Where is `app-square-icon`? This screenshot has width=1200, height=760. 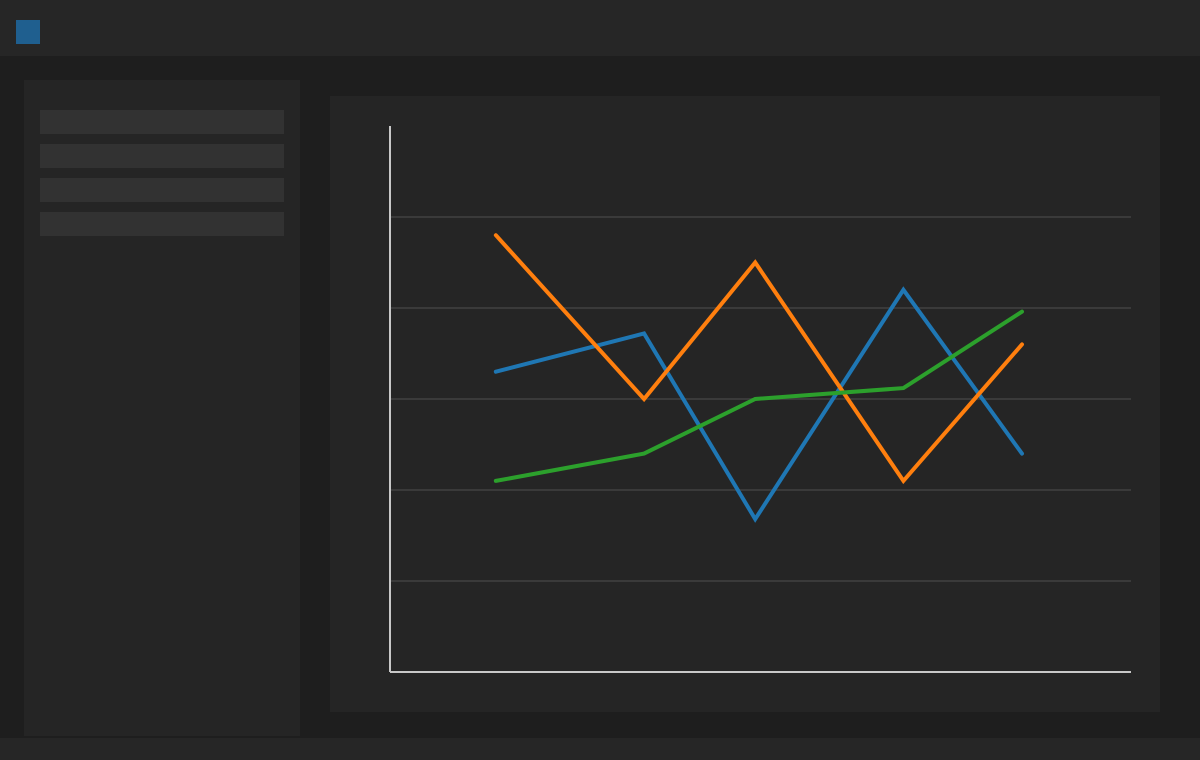 app-square-icon is located at coordinates (28, 32).